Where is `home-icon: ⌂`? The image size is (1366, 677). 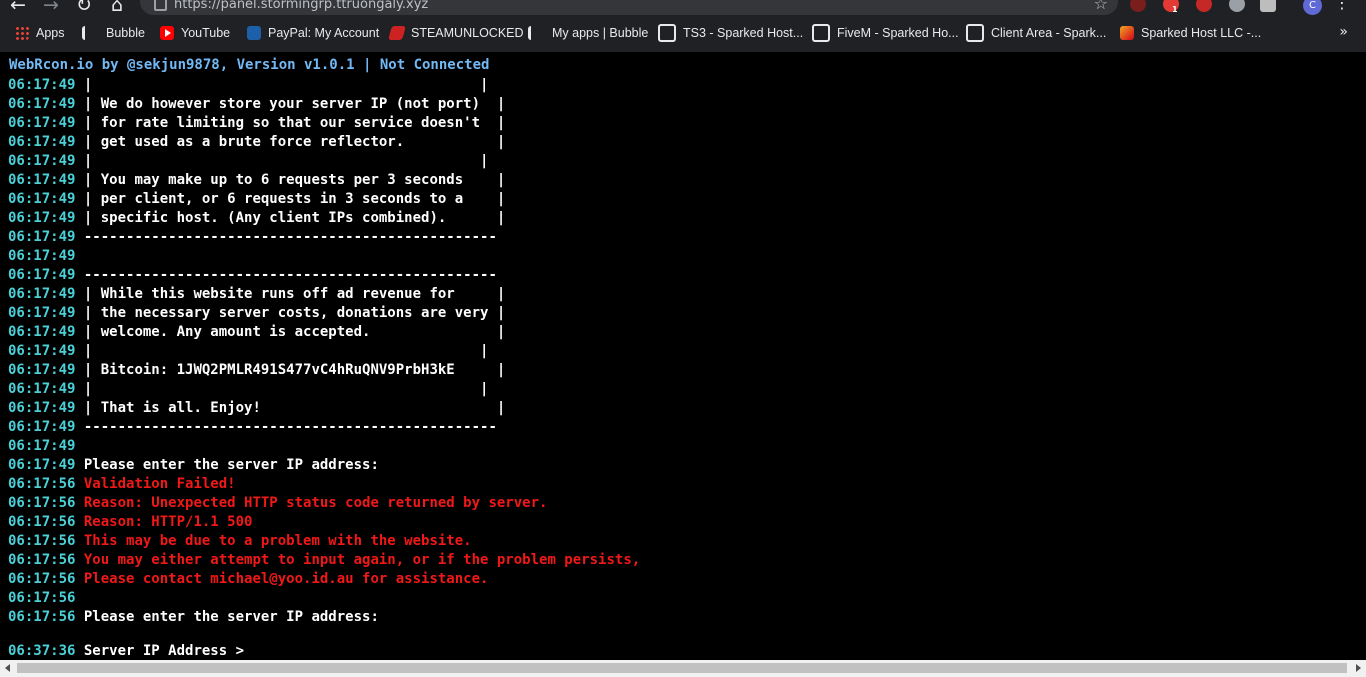
home-icon: ⌂ is located at coordinates (117, 7).